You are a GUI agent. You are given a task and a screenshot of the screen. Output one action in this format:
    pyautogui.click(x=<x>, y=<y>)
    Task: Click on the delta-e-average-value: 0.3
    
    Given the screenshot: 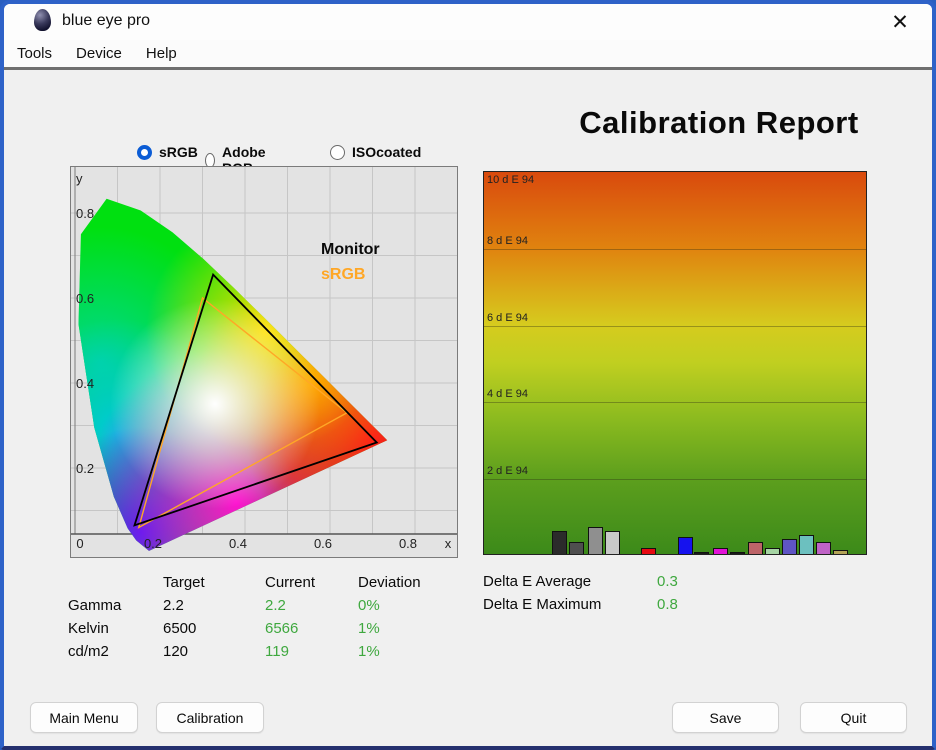 What is the action you would take?
    pyautogui.click(x=667, y=581)
    